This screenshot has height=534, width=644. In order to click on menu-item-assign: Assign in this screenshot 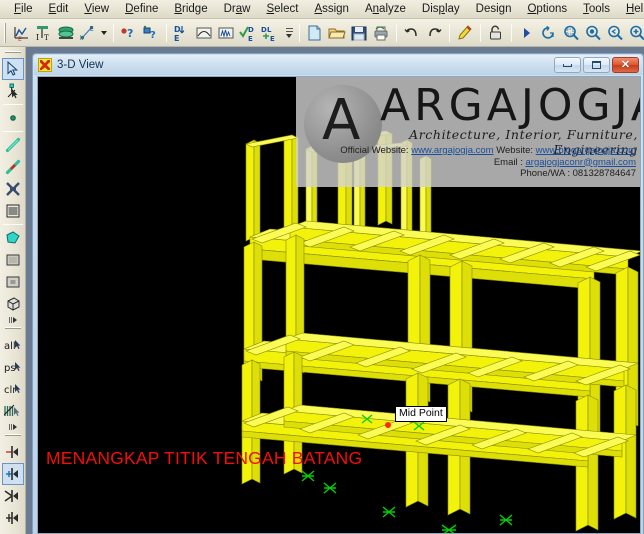, I will do `click(331, 9)`.